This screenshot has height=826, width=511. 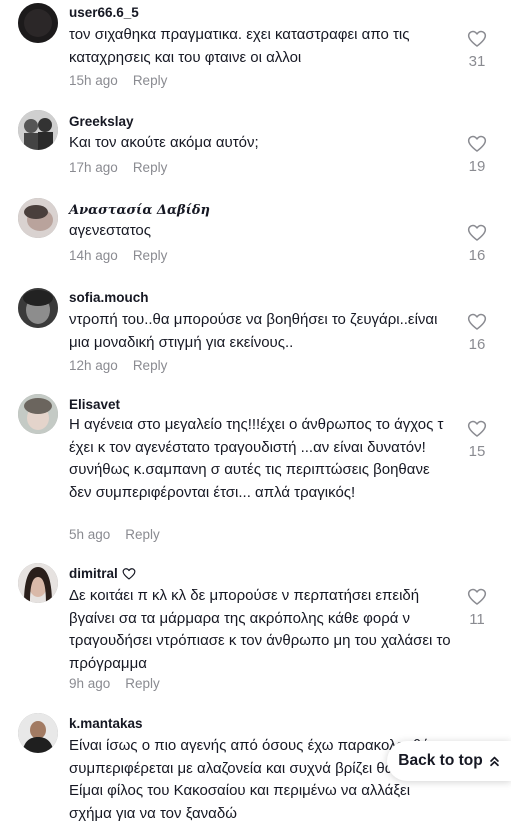 I want to click on like-count: 19, so click(x=477, y=166).